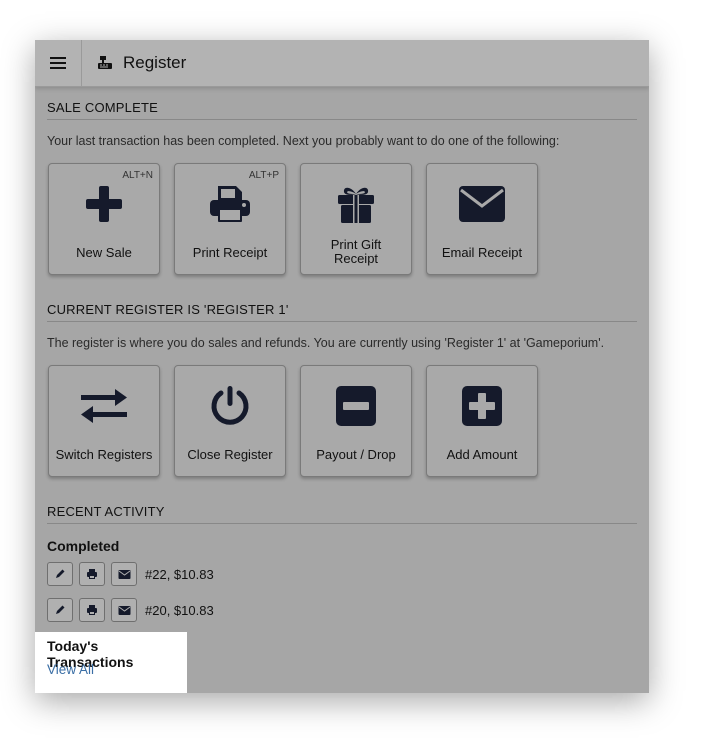 This screenshot has height=753, width=714. Describe the element at coordinates (230, 252) in the screenshot. I see `print-receipt-label: Print Receipt` at that location.